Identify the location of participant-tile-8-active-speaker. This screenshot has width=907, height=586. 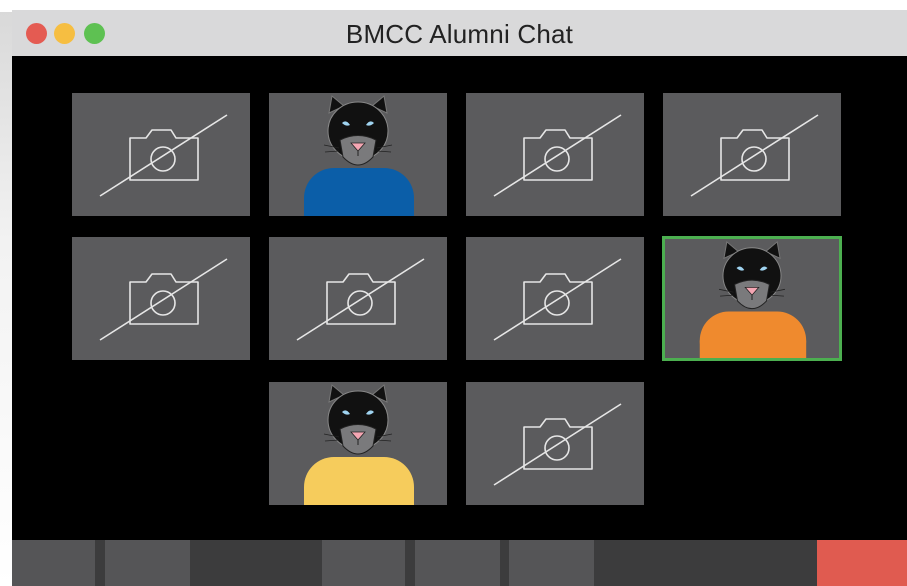
(752, 298).